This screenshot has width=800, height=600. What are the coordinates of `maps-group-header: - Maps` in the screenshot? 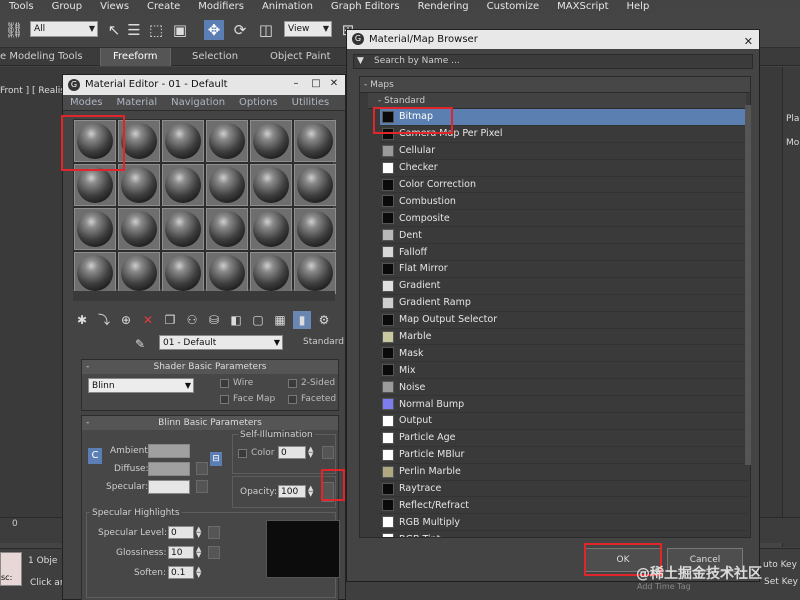 It's located at (555, 85).